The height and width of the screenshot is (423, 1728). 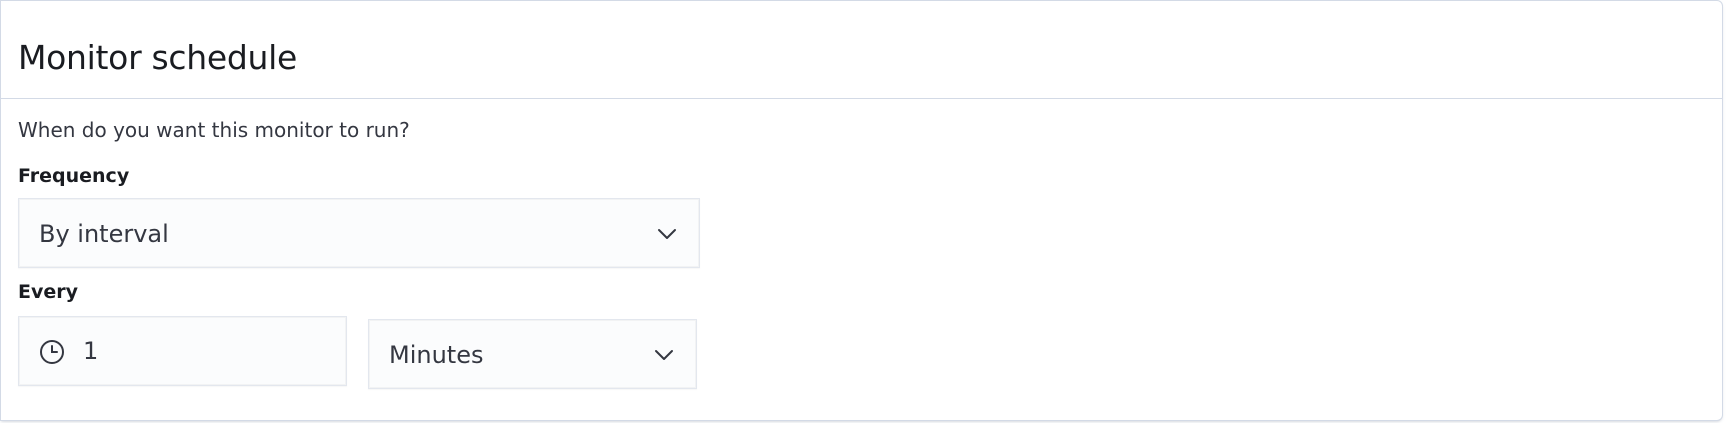 I want to click on interval-field, so click(x=182, y=351).